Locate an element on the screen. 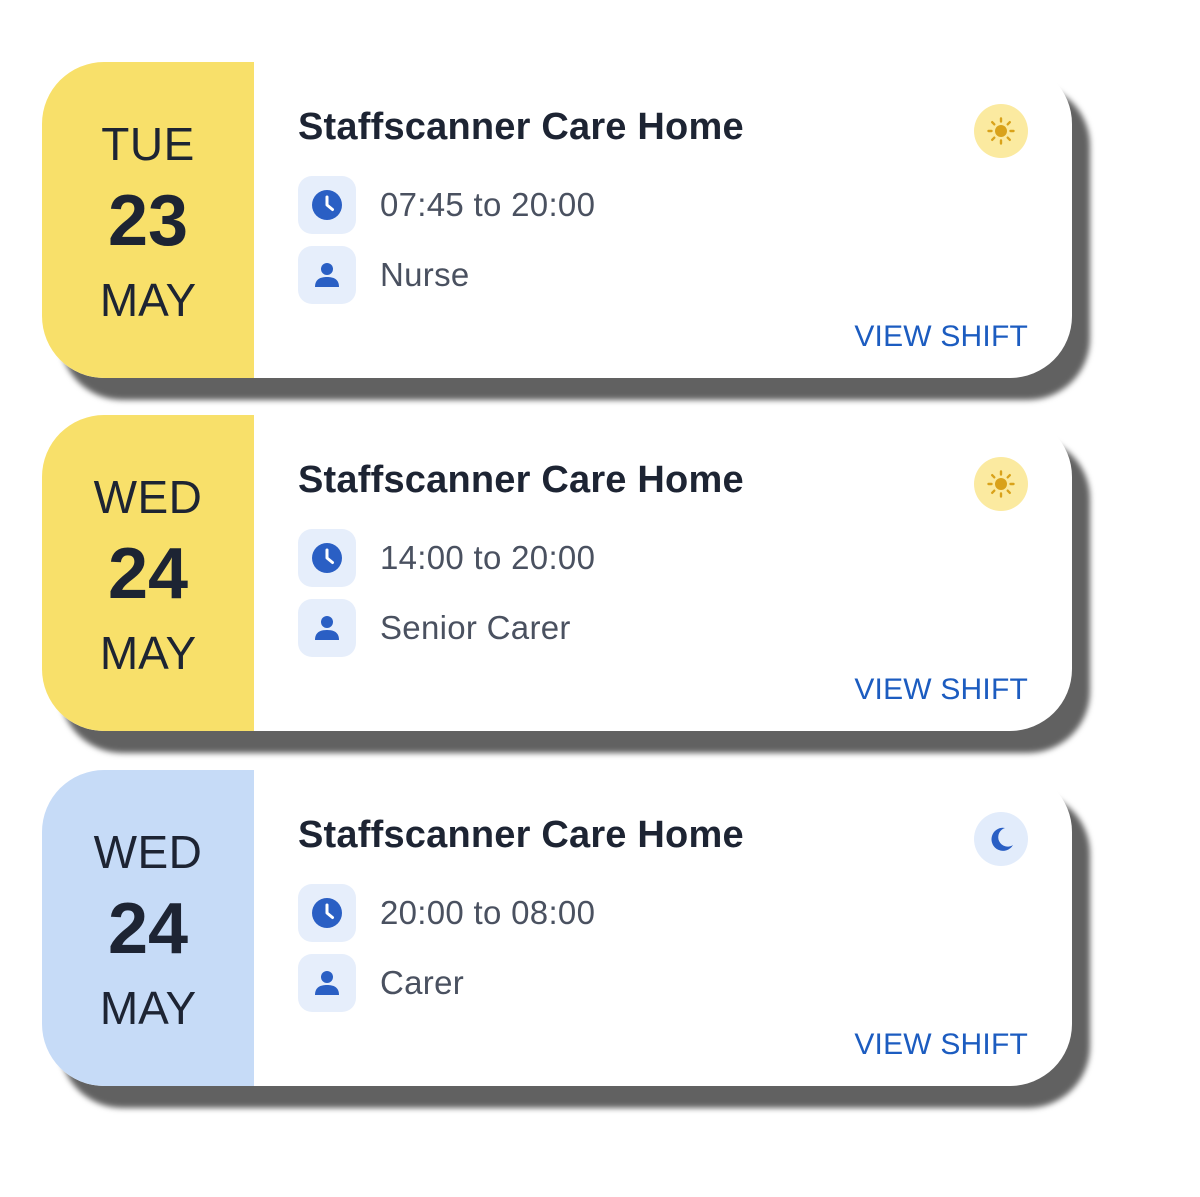 The width and height of the screenshot is (1200, 1197). role-row: Senior Carer is located at coordinates (434, 628).